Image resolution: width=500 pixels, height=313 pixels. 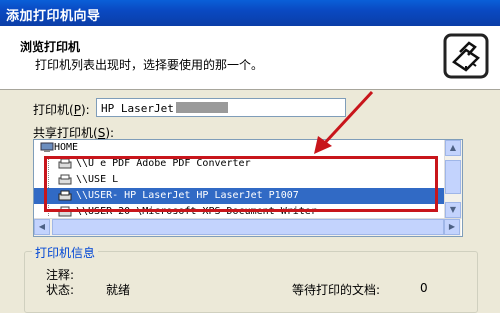 What do you see at coordinates (61, 110) in the screenshot?
I see `printer-label: 打印机(P):` at bounding box center [61, 110].